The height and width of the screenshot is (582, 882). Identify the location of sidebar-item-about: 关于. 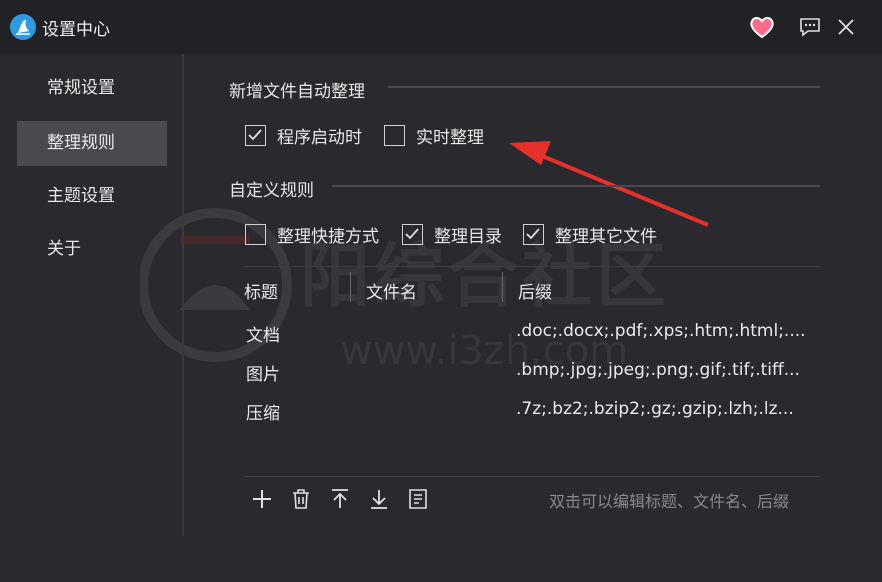
(92, 249).